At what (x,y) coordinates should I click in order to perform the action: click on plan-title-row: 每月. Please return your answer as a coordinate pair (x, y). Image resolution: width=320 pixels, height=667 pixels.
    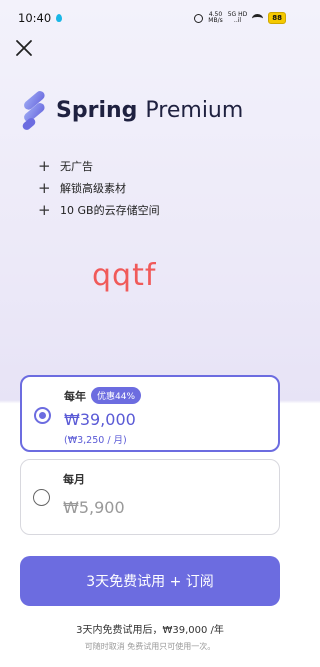
    Looking at the image, I should click on (74, 479).